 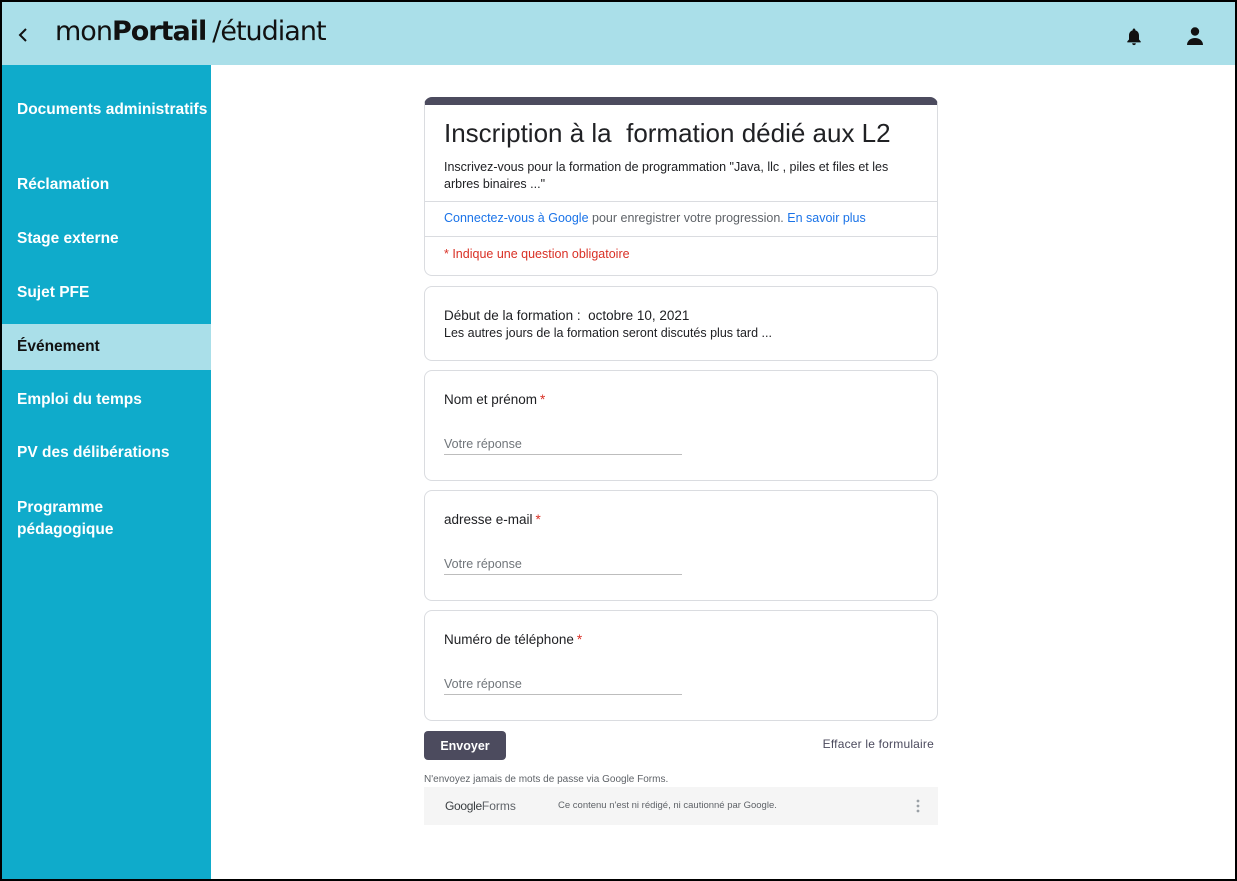 I want to click on submit-button: Envoyer, so click(x=465, y=745).